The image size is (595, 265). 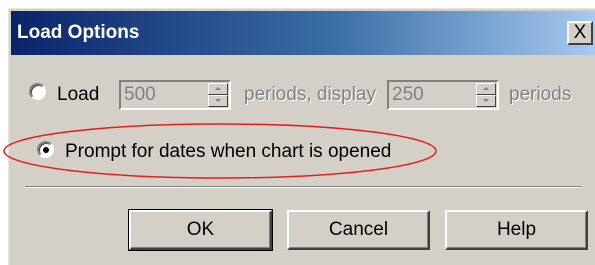 What do you see at coordinates (408, 94) in the screenshot?
I see `display-value: 250` at bounding box center [408, 94].